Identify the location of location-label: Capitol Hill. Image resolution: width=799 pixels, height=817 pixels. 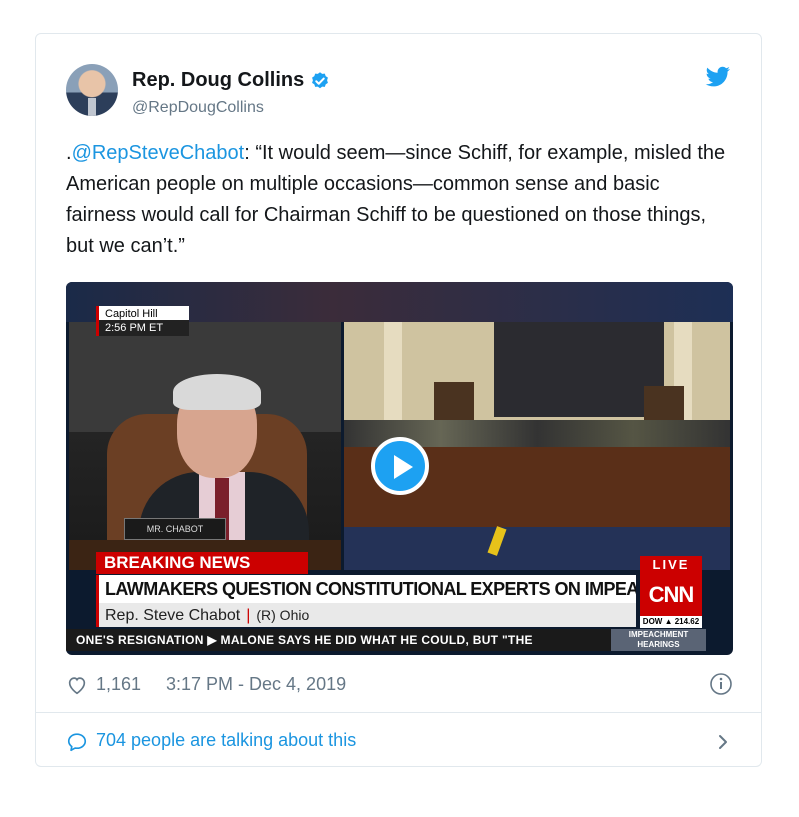
(131, 314).